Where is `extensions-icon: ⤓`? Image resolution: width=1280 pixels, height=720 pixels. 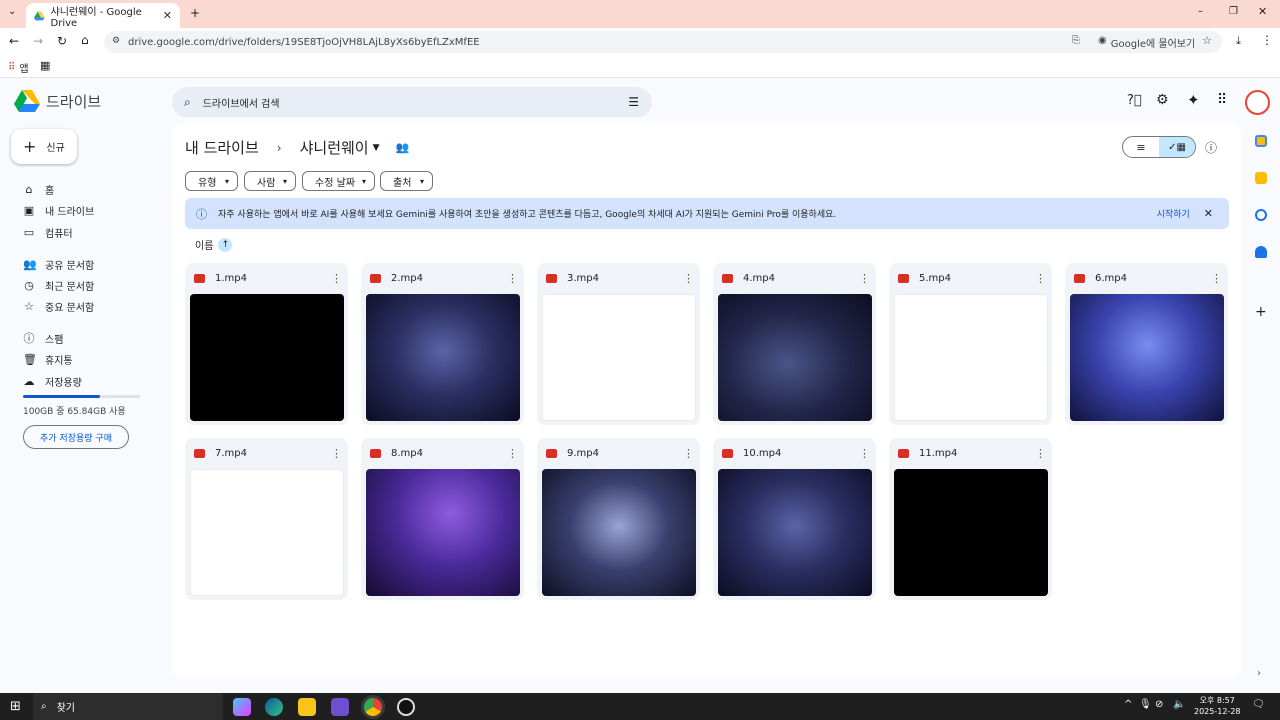 extensions-icon: ⤓ is located at coordinates (1238, 41).